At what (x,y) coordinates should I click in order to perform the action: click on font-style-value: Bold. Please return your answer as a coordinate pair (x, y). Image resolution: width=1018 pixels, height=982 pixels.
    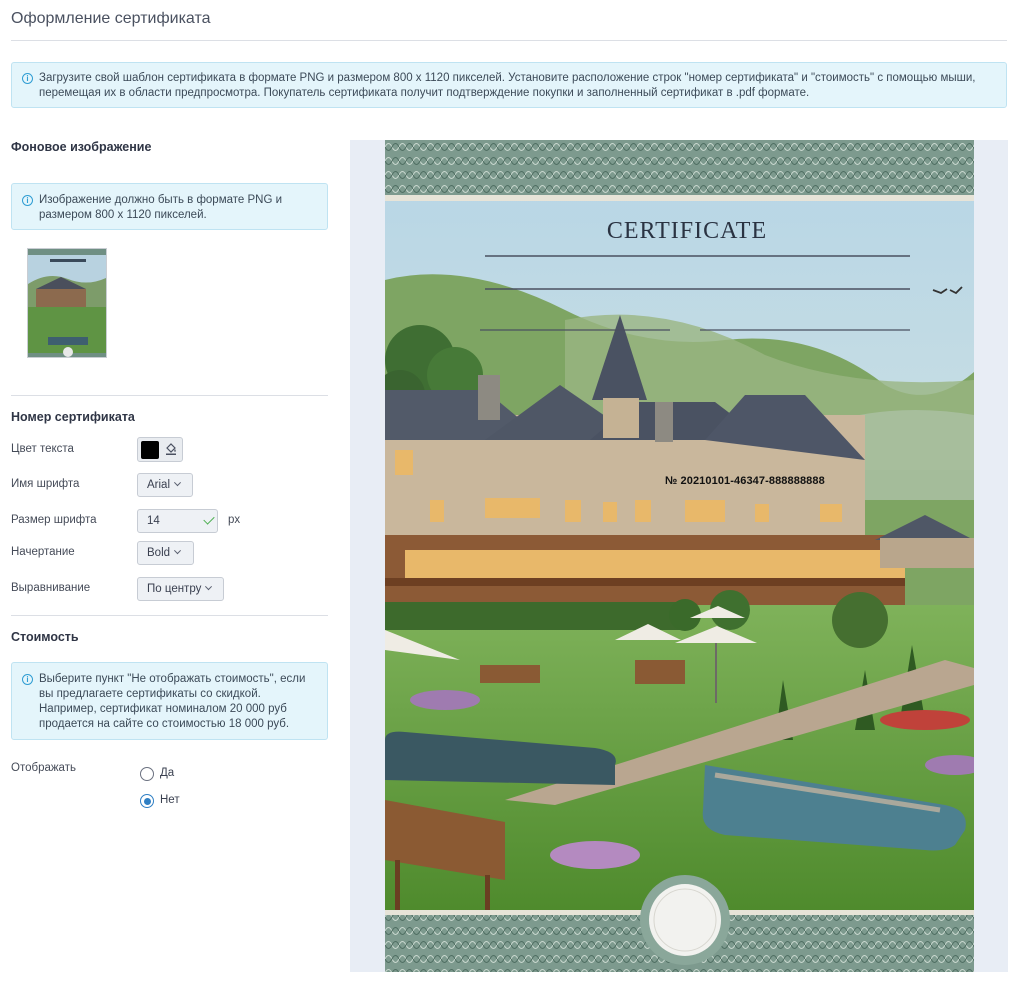
    Looking at the image, I should click on (159, 553).